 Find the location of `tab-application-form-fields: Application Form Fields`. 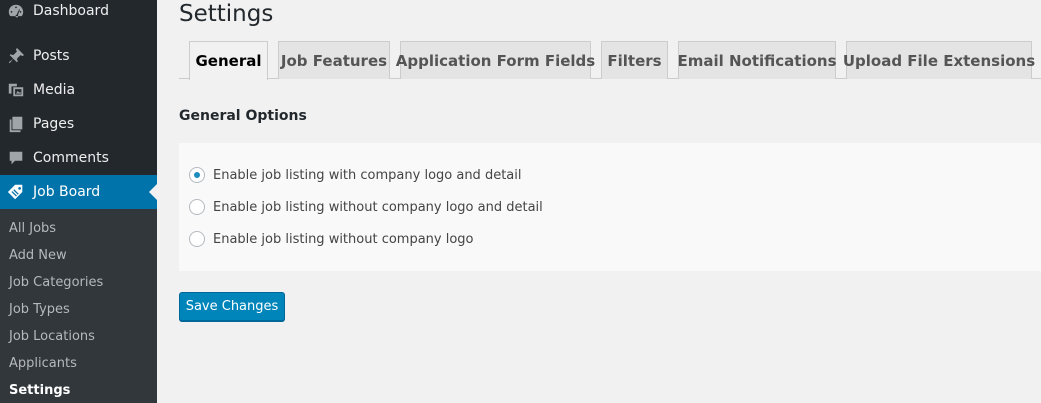

tab-application-form-fields: Application Form Fields is located at coordinates (495, 60).